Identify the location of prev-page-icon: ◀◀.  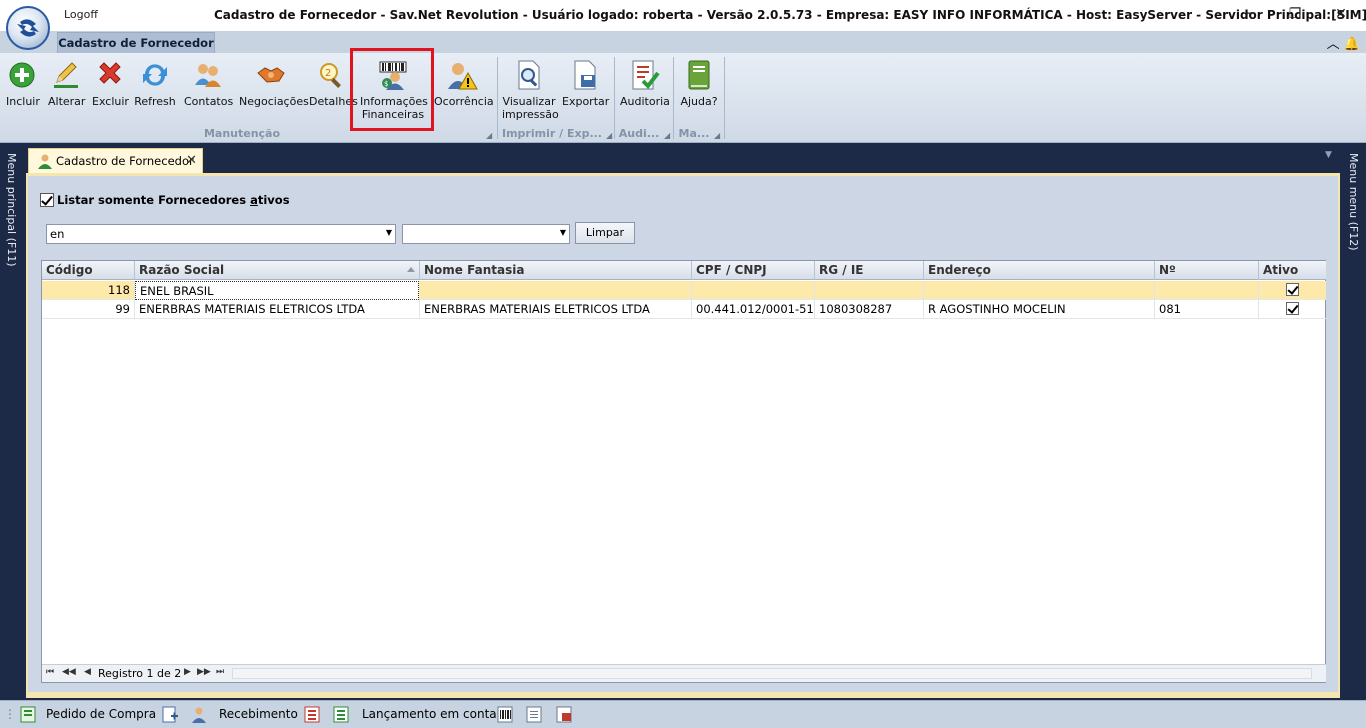
(69, 672).